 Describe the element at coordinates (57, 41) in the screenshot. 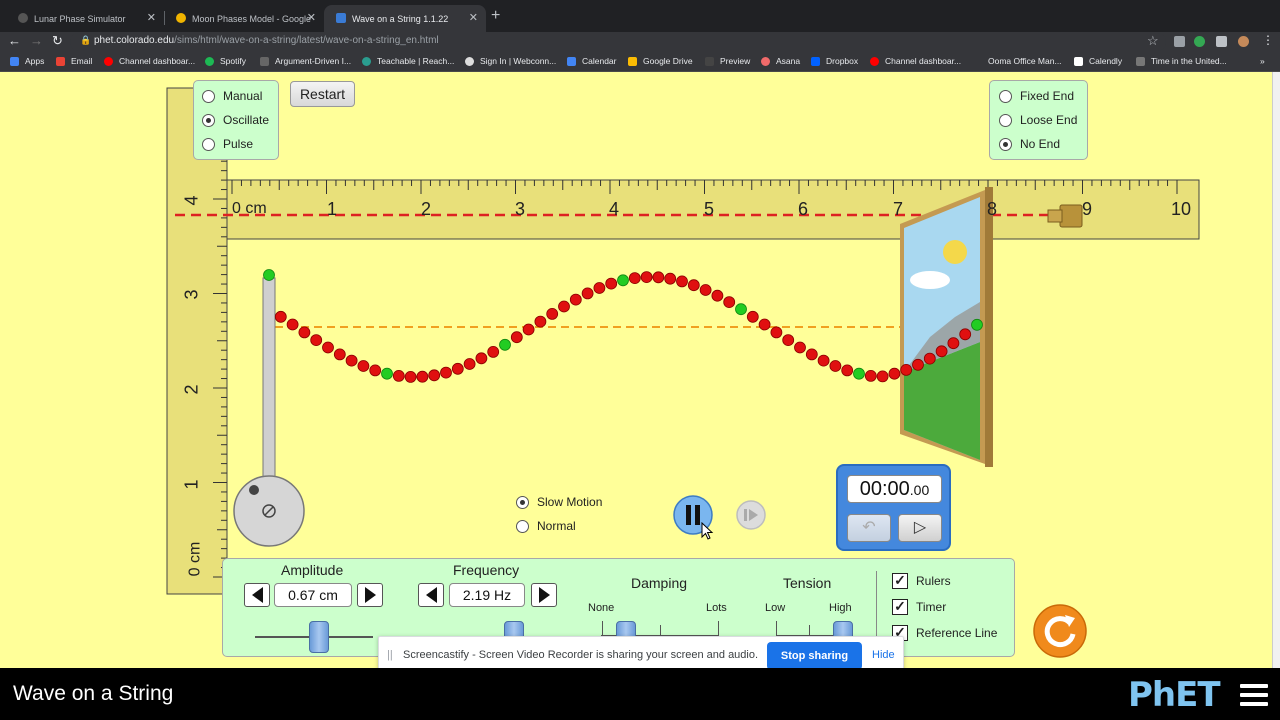

I see `reload-icon: ↻` at that location.